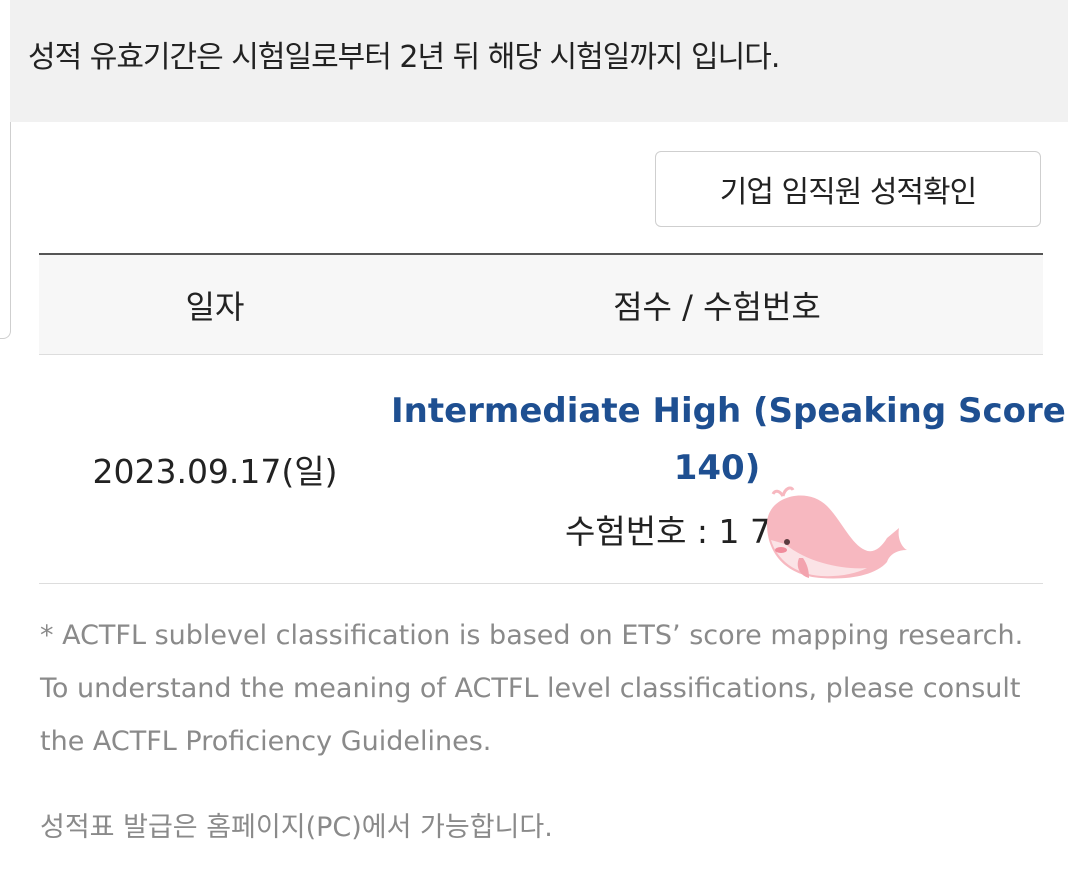 The width and height of the screenshot is (1068, 876). I want to click on validity-notice: 성적 유효기간은 시험일로부터 2년 뒤 해당 시험일까지 입니다., so click(539, 61).